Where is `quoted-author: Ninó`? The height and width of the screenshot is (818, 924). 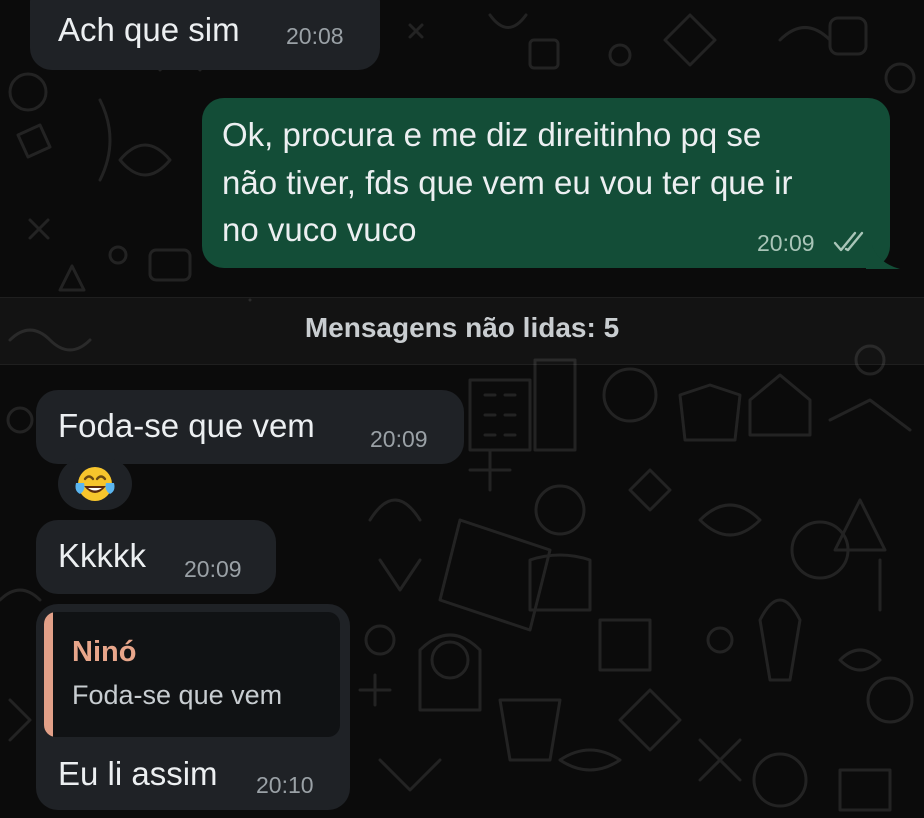 quoted-author: Ninó is located at coordinates (104, 652).